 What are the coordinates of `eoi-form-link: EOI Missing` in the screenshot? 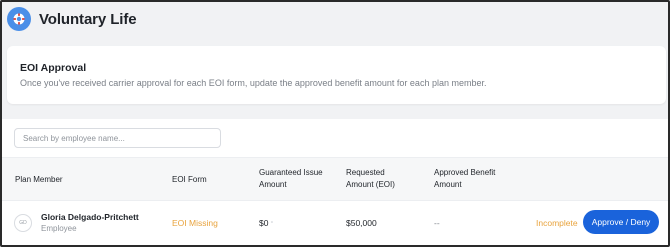 It's located at (195, 223).